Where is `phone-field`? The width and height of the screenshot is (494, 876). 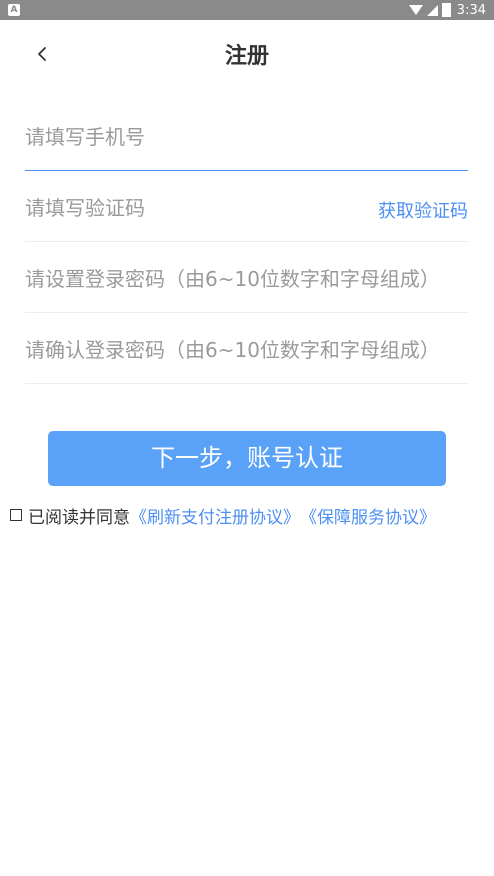 phone-field is located at coordinates (246, 135).